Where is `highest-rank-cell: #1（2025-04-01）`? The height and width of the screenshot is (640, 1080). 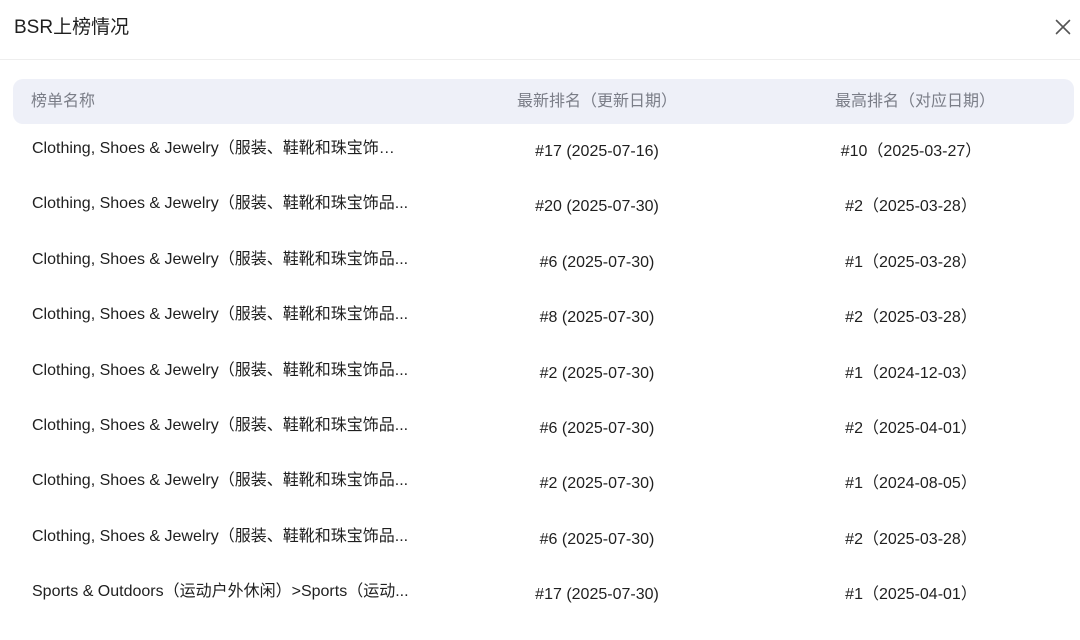 highest-rank-cell: #1（2025-04-01） is located at coordinates (911, 595).